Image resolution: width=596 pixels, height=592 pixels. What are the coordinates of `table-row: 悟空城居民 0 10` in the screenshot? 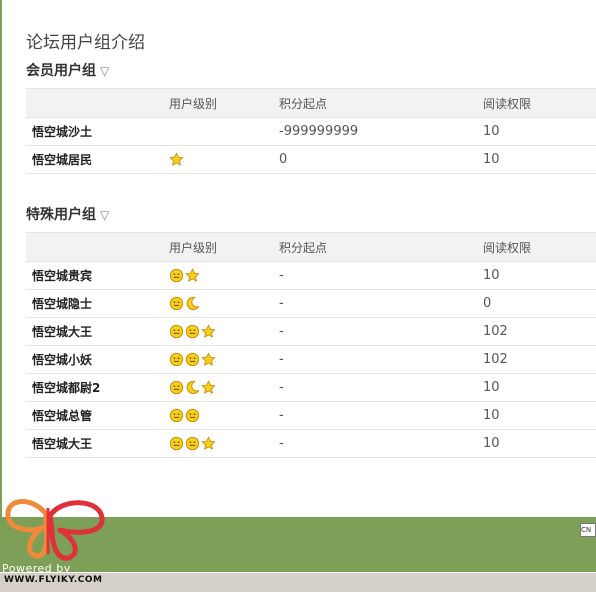 It's located at (311, 159).